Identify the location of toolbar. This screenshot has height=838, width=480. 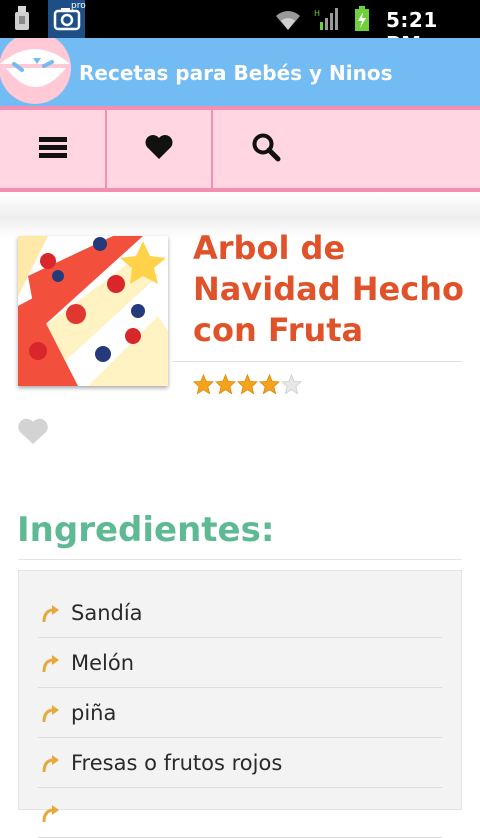
(240, 149).